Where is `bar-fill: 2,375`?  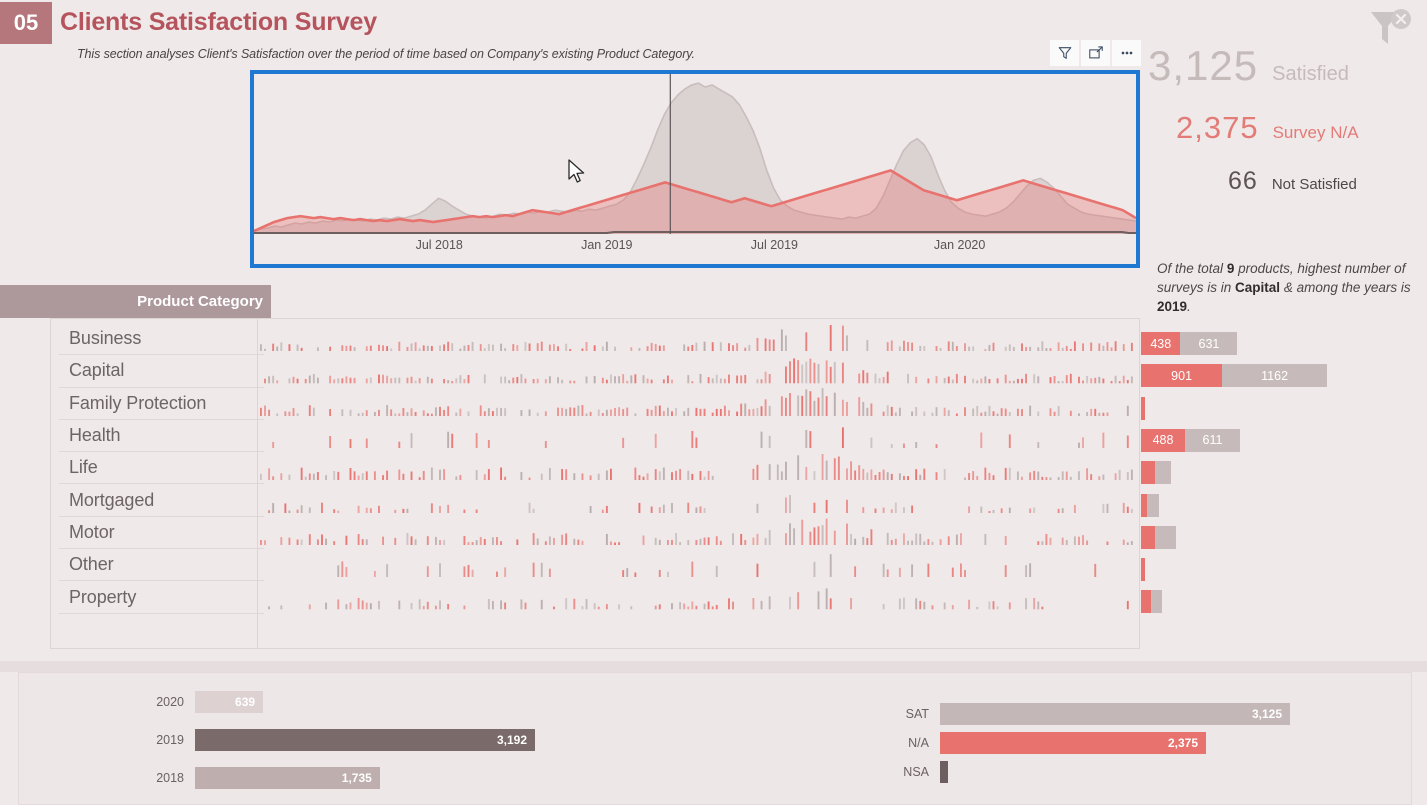 bar-fill: 2,375 is located at coordinates (1073, 743).